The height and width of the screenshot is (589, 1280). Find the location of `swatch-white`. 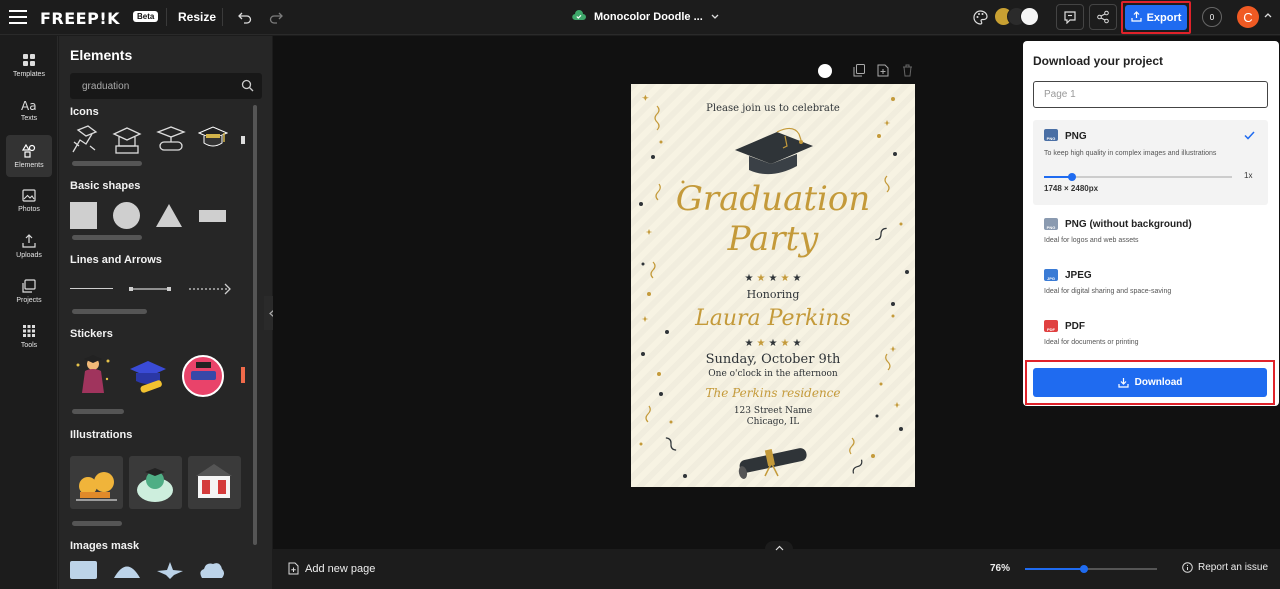

swatch-white is located at coordinates (1029, 16).